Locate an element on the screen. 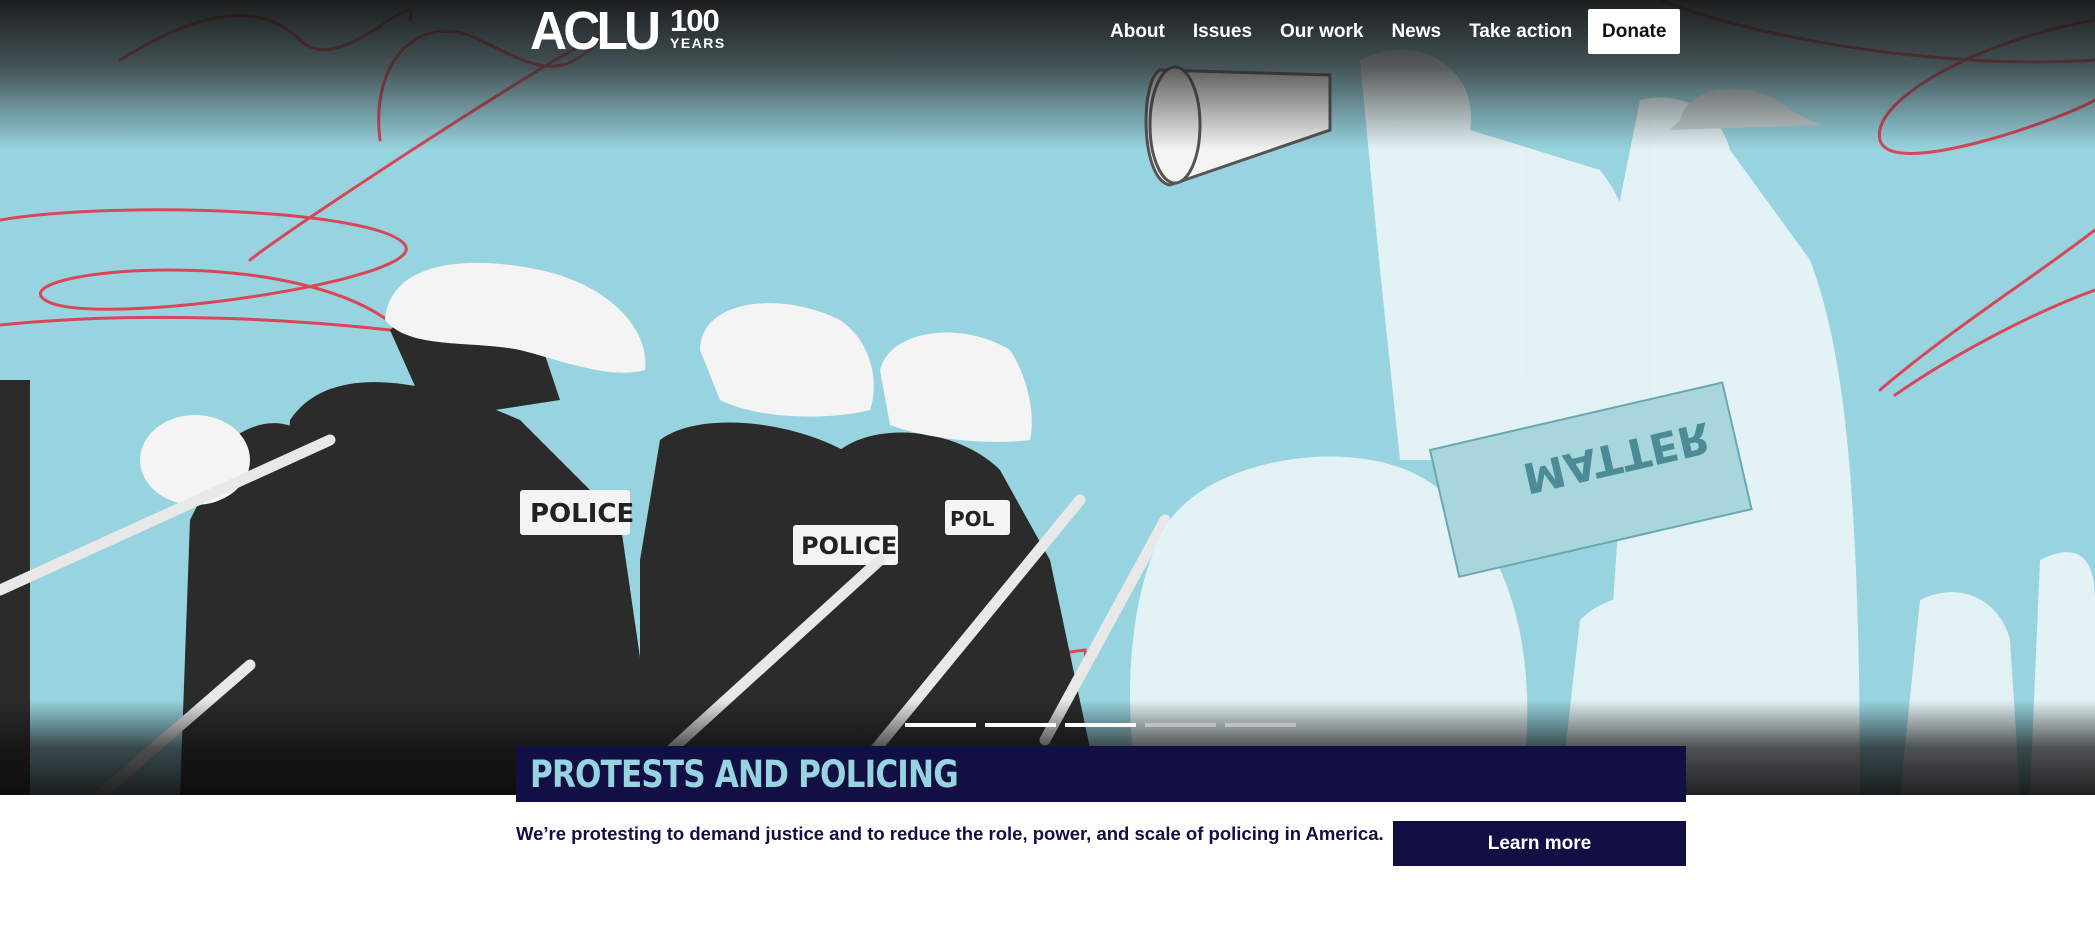 This screenshot has width=2095, height=940. logo-centennial: 100 YEARS is located at coordinates (697, 27).